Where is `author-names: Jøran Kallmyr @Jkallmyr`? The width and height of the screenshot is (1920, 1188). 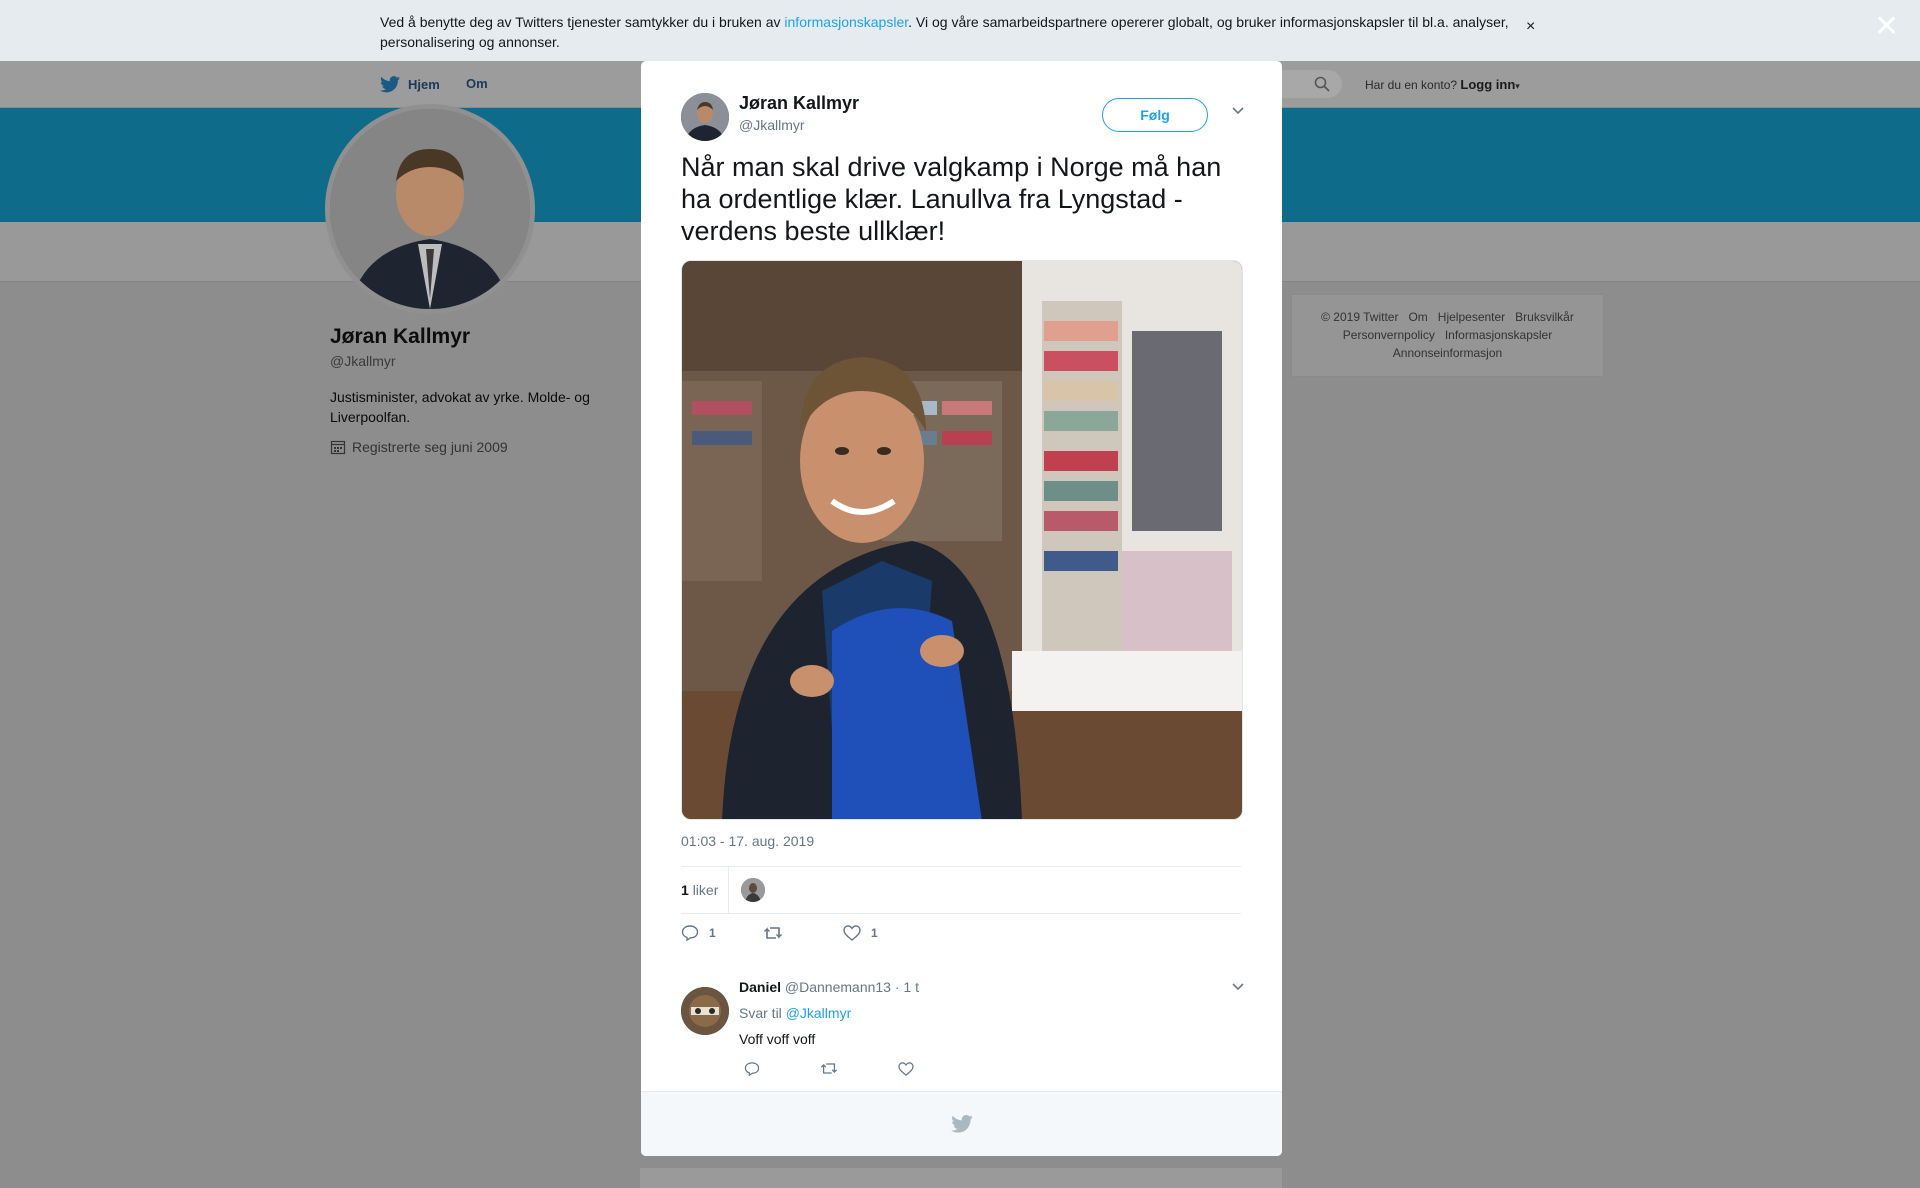
author-names: Jøran Kallmyr @Jkallmyr is located at coordinates (799, 113).